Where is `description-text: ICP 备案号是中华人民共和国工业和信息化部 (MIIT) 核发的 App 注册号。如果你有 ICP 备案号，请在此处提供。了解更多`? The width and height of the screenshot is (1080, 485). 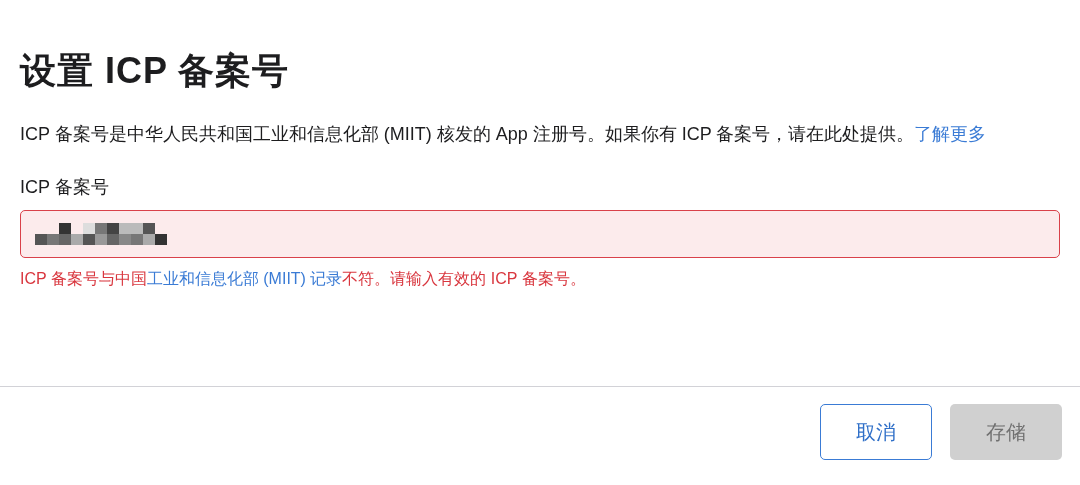 description-text: ICP 备案号是中华人民共和国工业和信息化部 (MIIT) 核发的 App 注册号。如果你有 ICP 备案号，请在此处提供。了解更多 is located at coordinates (504, 134).